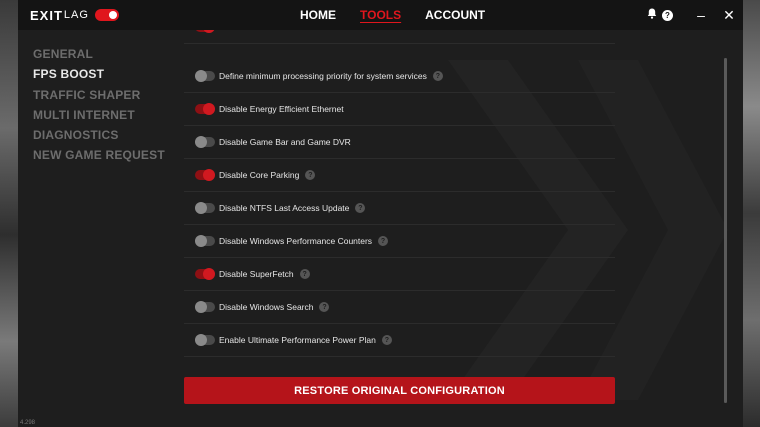 The width and height of the screenshot is (760, 427). I want to click on scrollbar, so click(725, 230).